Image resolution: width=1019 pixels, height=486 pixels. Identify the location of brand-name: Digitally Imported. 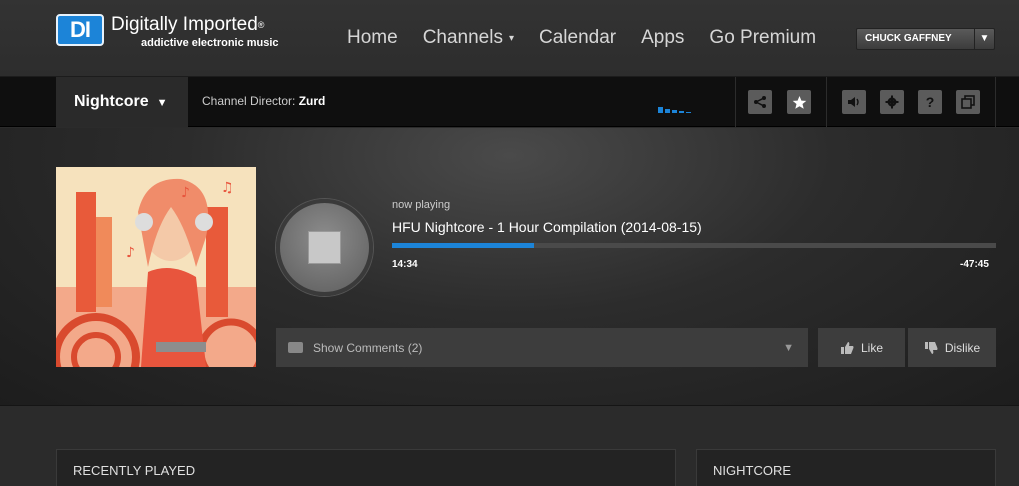
(184, 24).